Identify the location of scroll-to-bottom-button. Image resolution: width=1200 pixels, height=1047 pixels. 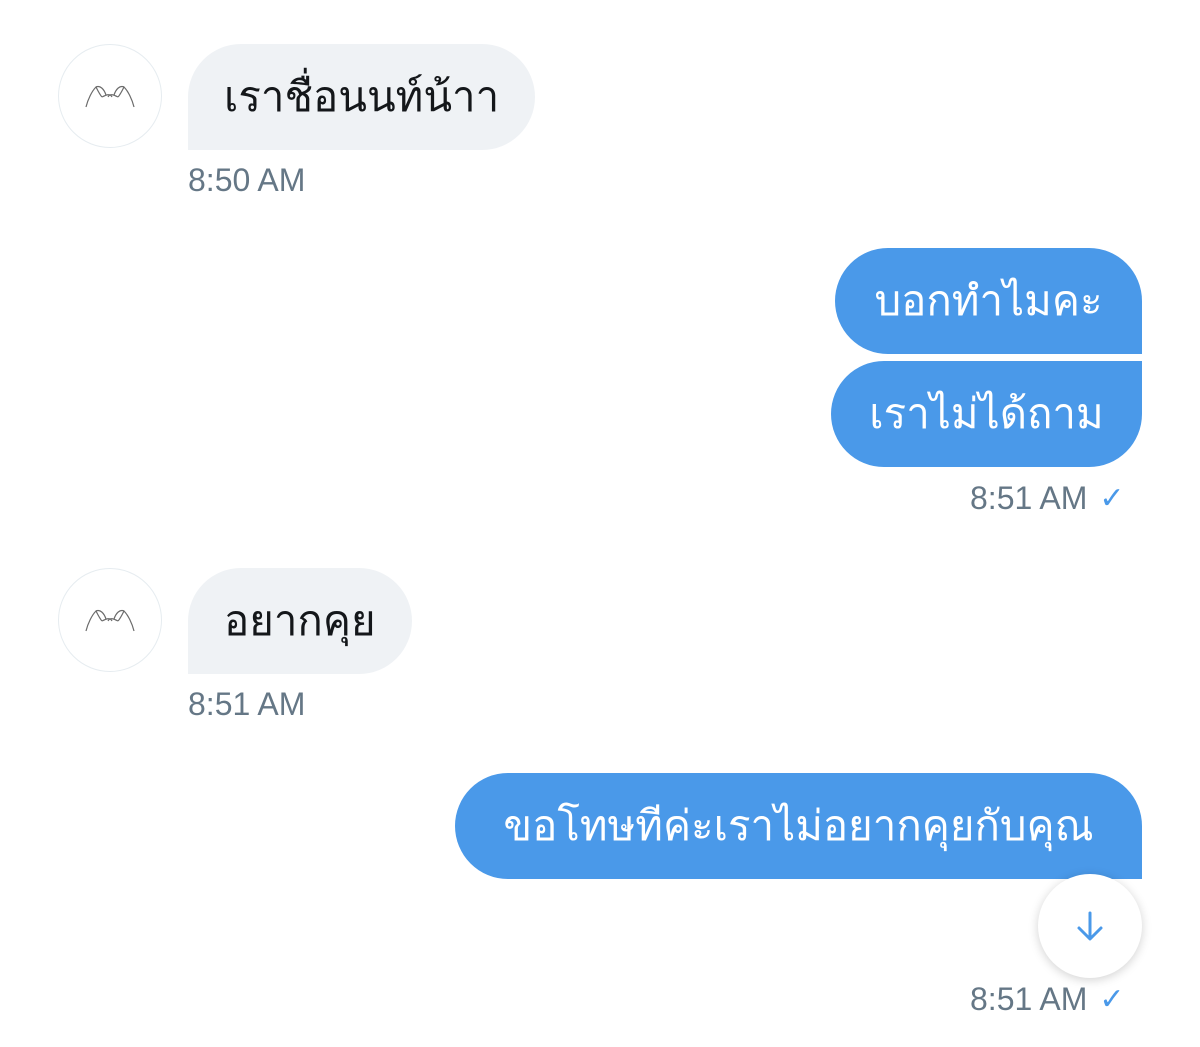
(1090, 926).